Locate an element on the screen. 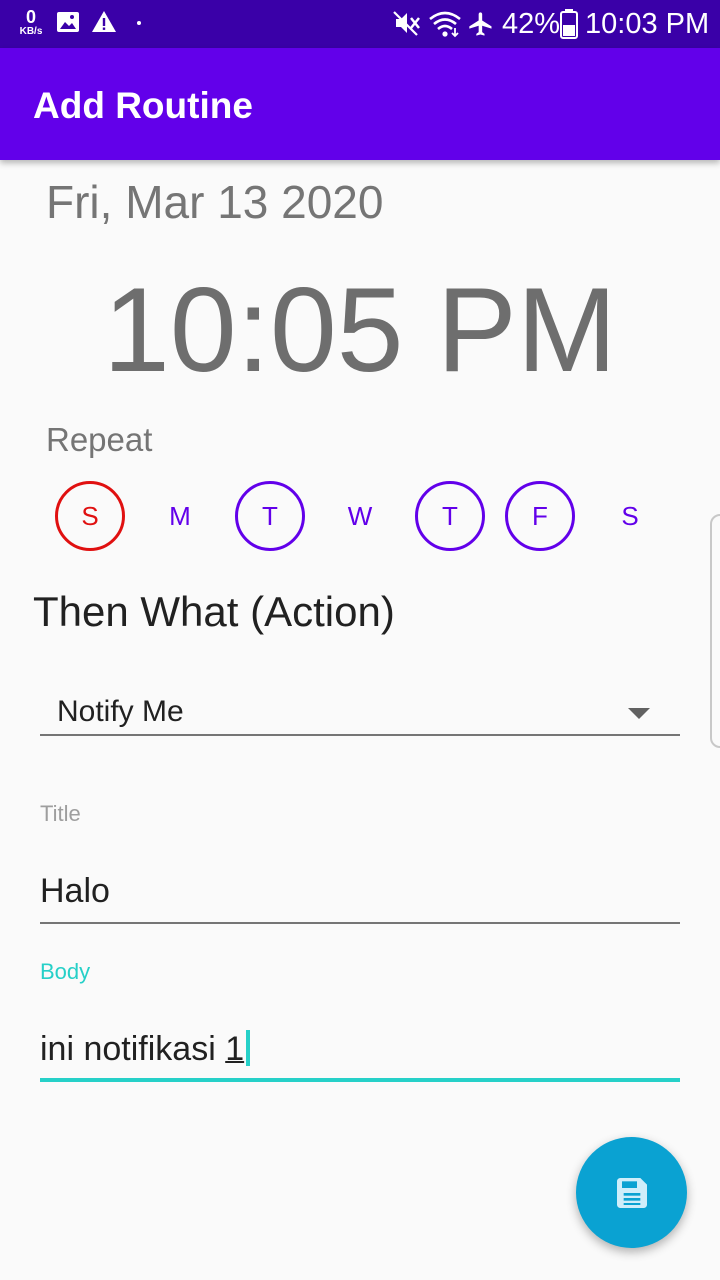  battery-percent: 42% is located at coordinates (531, 24).